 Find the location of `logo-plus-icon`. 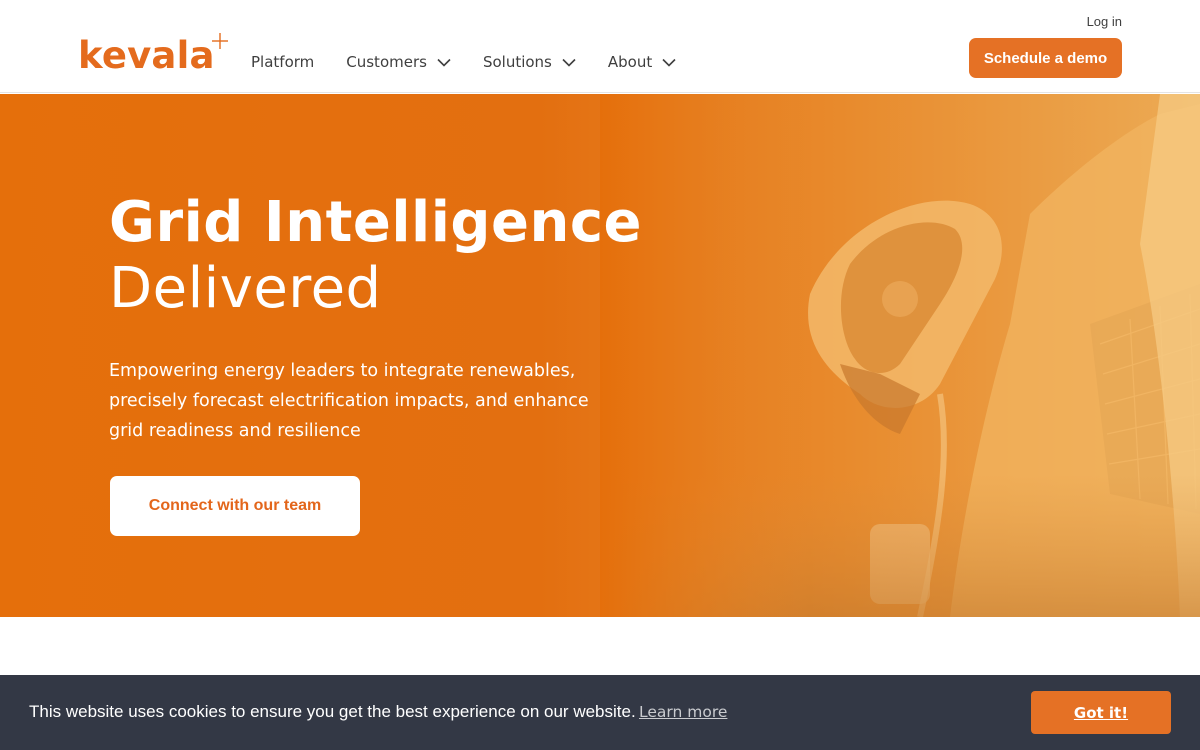

logo-plus-icon is located at coordinates (219, 41).